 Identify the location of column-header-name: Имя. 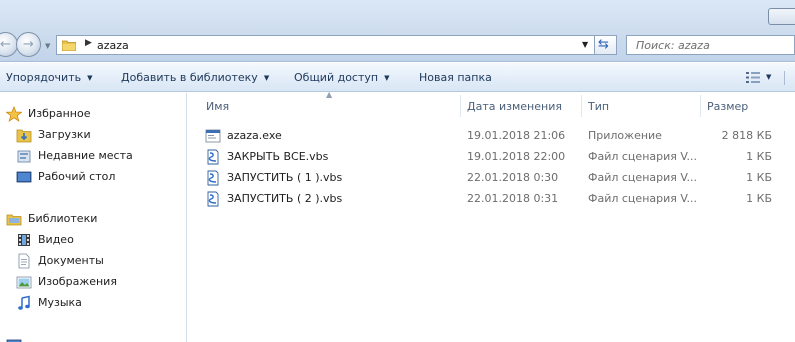
(324, 106).